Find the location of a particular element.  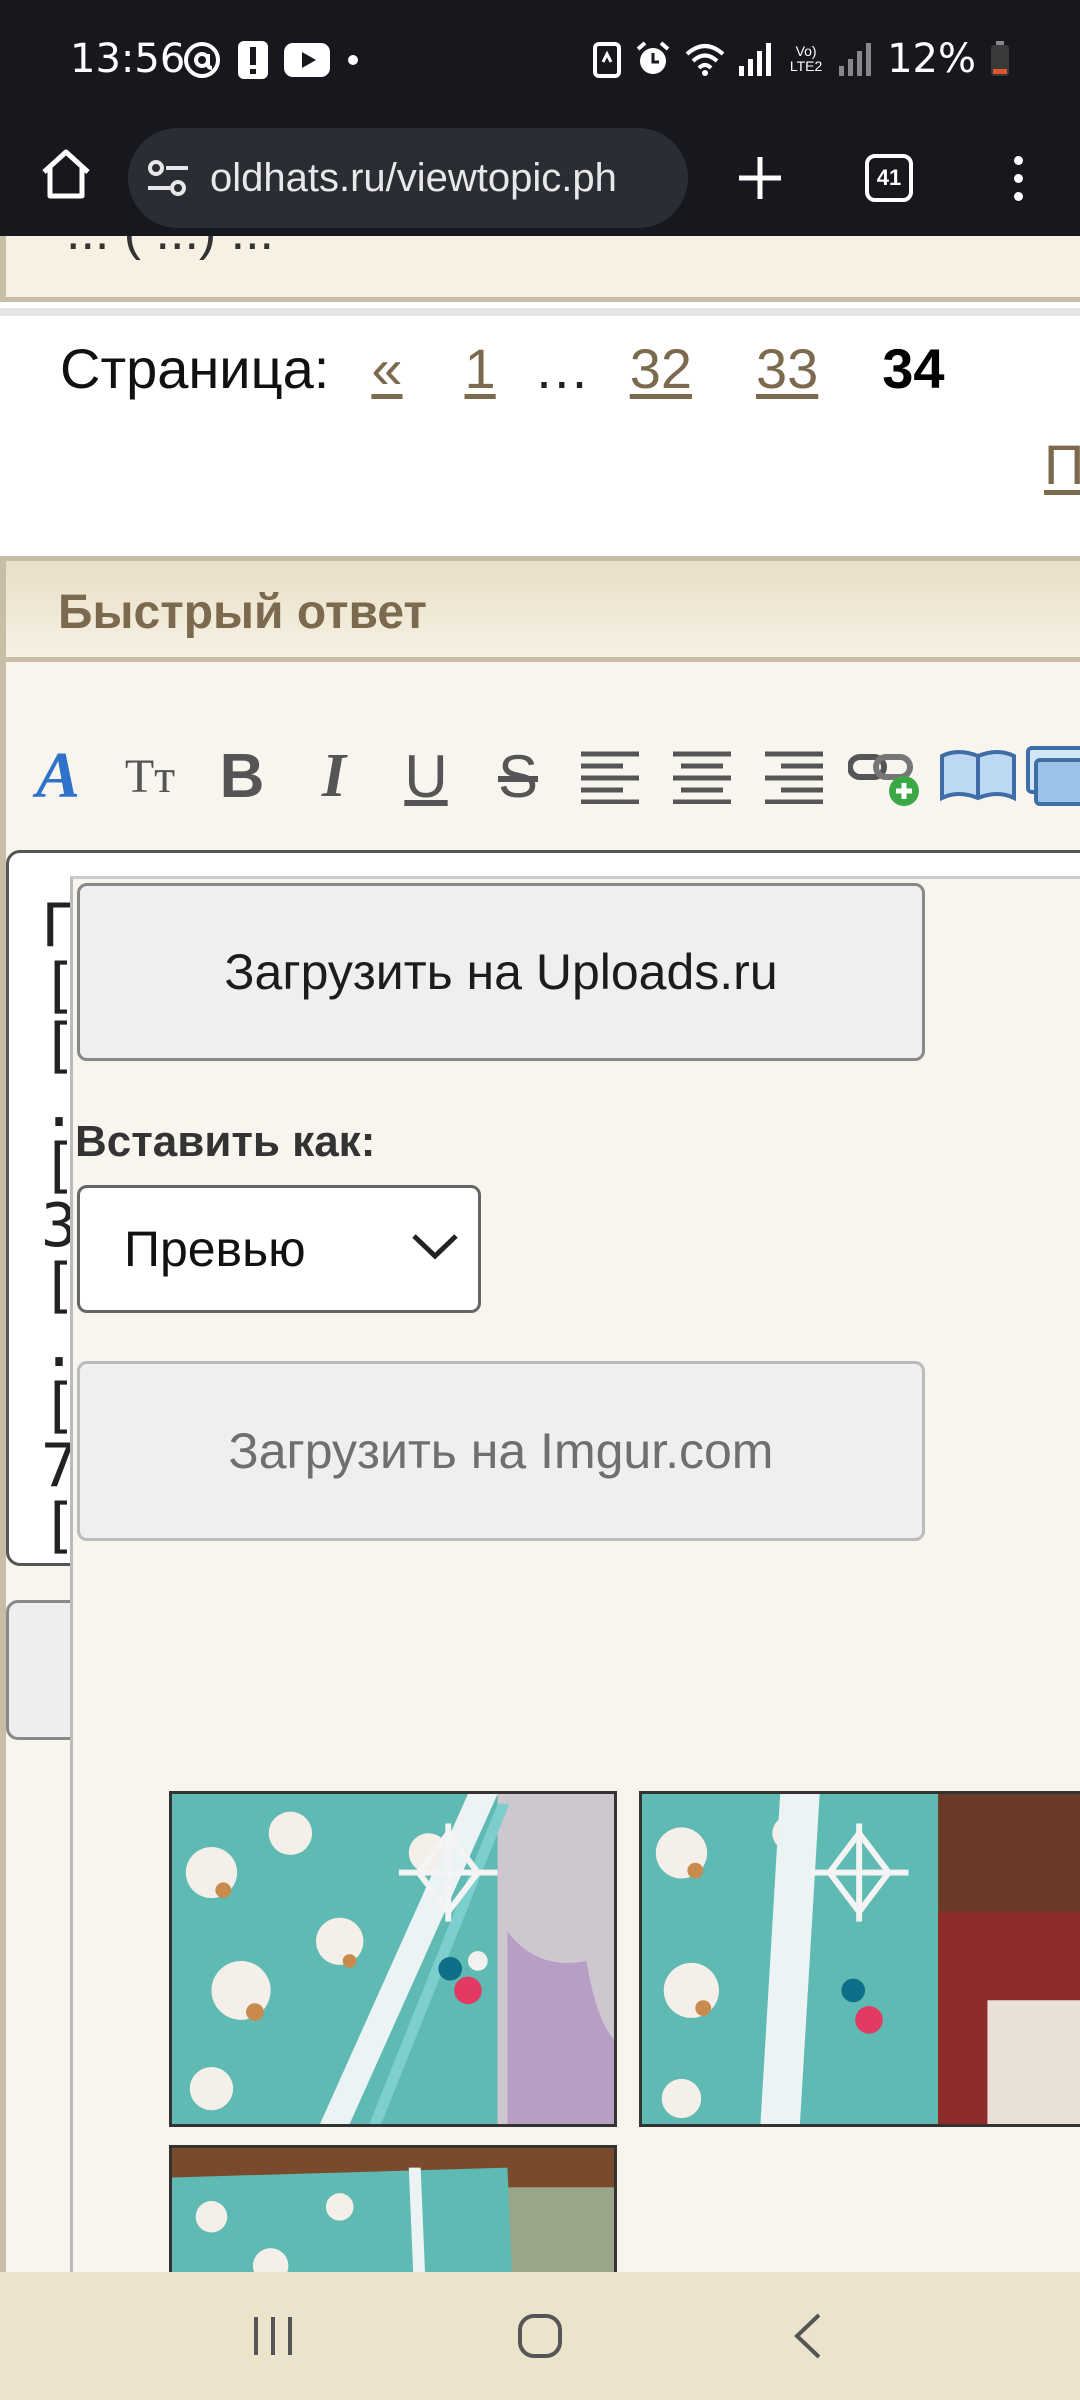

upload-uploads-ru-button: Загрузить на Uploads.ru is located at coordinates (501, 972).